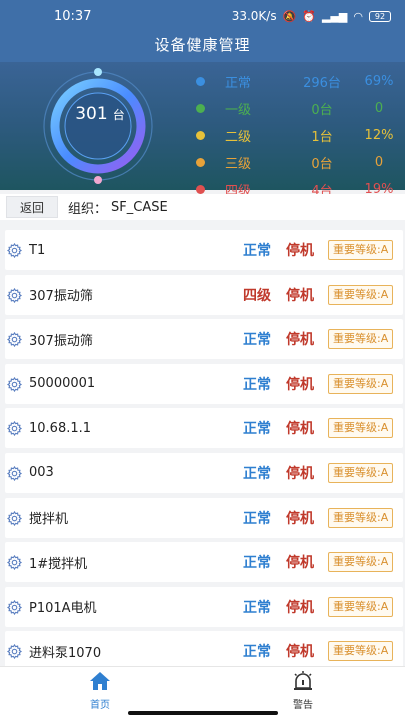 The width and height of the screenshot is (405, 720). What do you see at coordinates (65, 653) in the screenshot?
I see `device-name: 进料泵1070` at bounding box center [65, 653].